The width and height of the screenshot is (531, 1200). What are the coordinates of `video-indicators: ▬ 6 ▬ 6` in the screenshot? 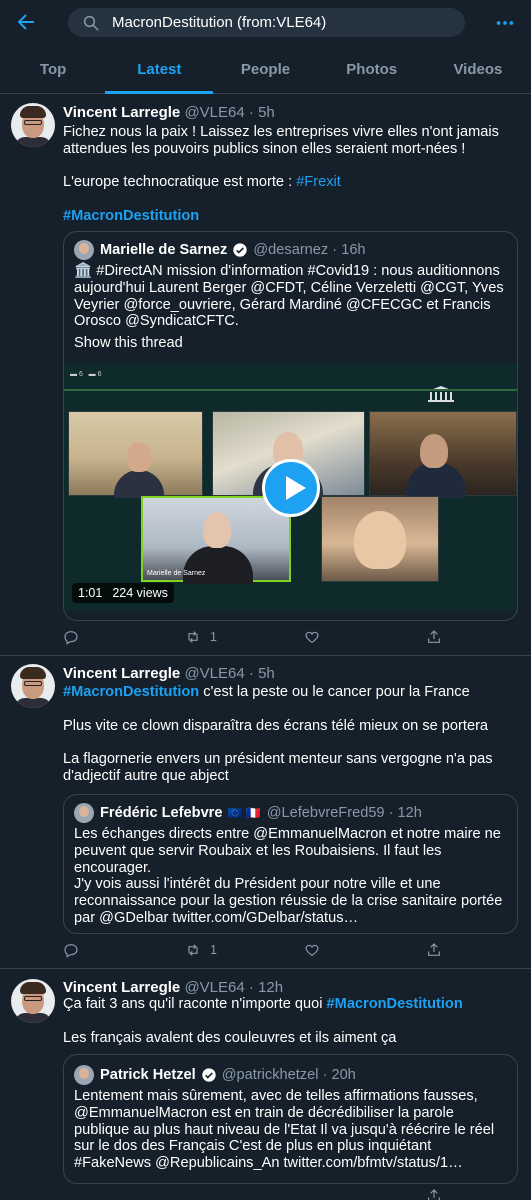 It's located at (86, 374).